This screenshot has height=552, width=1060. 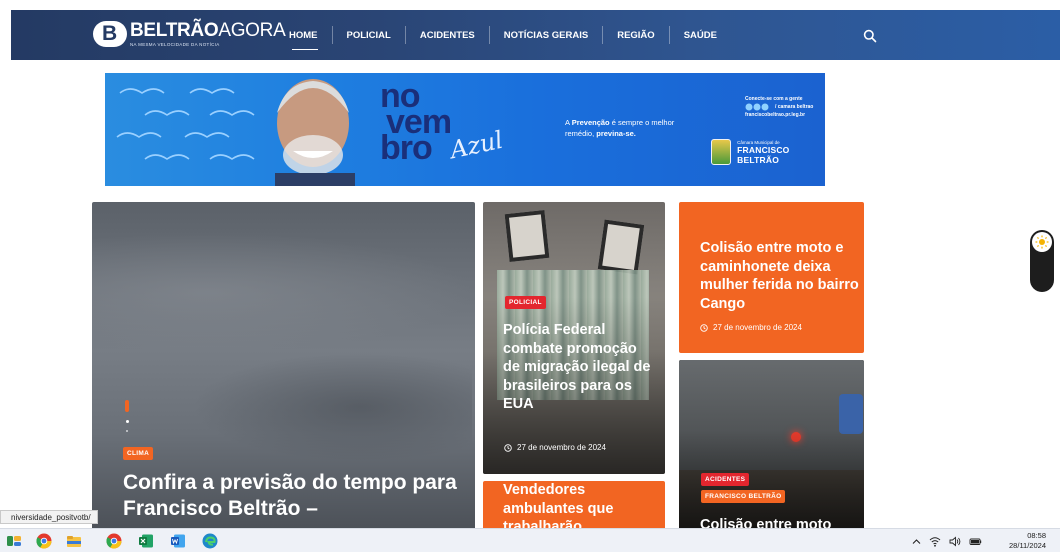 I want to click on system-clock: 08:58 28/11/2024, so click(x=1022, y=541).